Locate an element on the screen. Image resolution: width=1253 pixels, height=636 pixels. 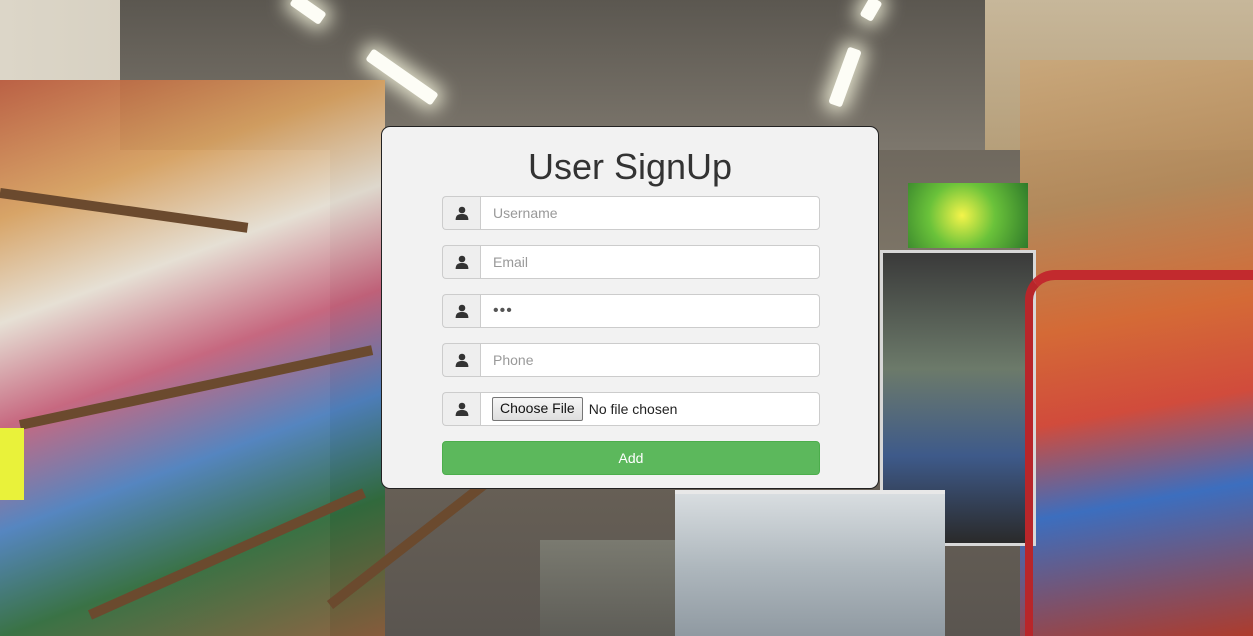
yellow-price-tag is located at coordinates (12, 464).